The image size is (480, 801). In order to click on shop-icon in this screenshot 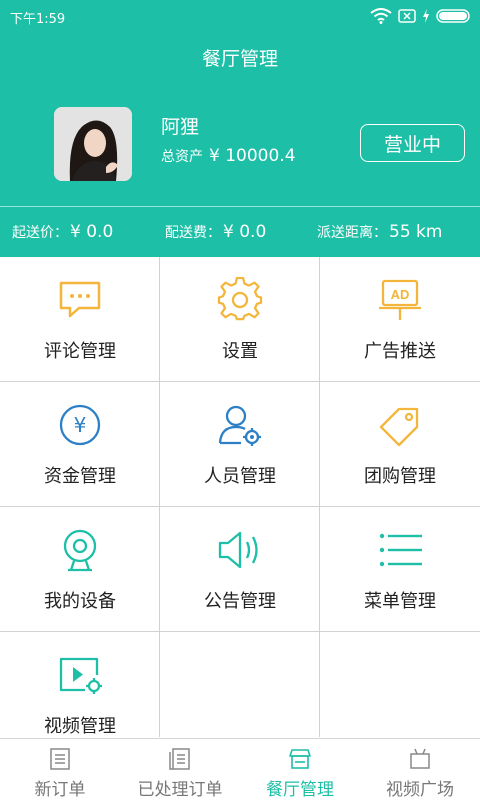, I will do `click(300, 759)`.